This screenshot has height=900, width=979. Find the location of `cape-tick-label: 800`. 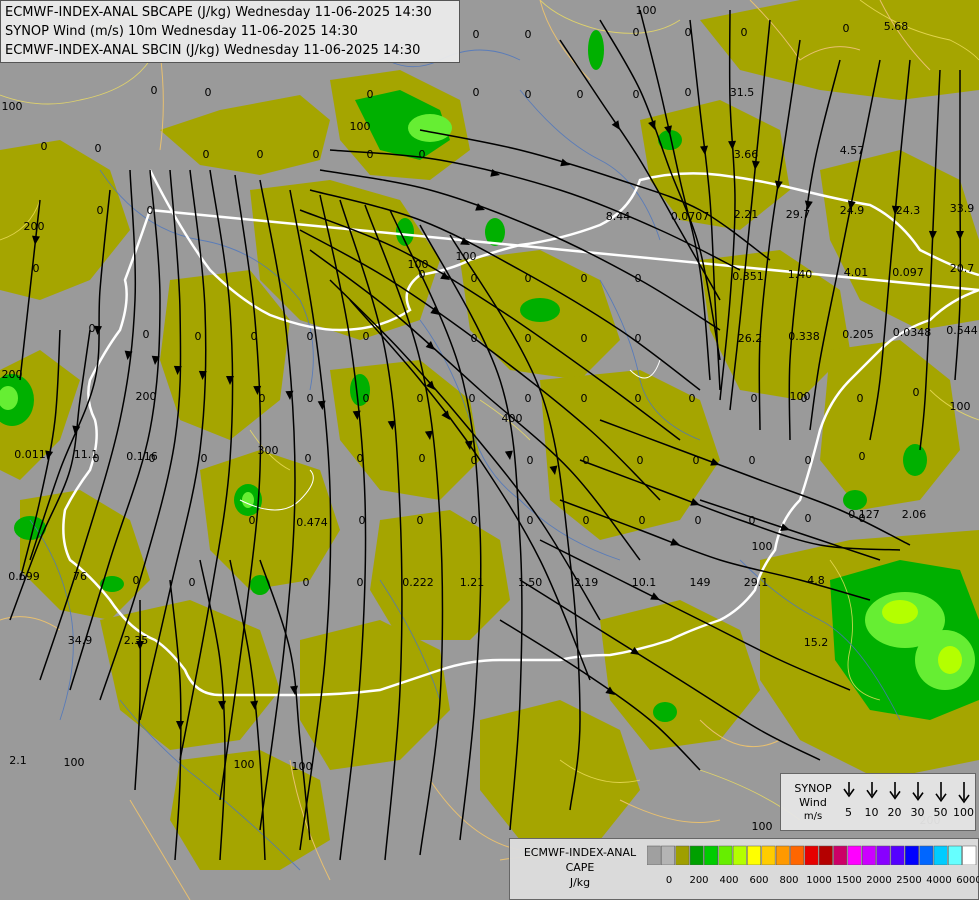

cape-tick-label: 800 is located at coordinates (789, 880).